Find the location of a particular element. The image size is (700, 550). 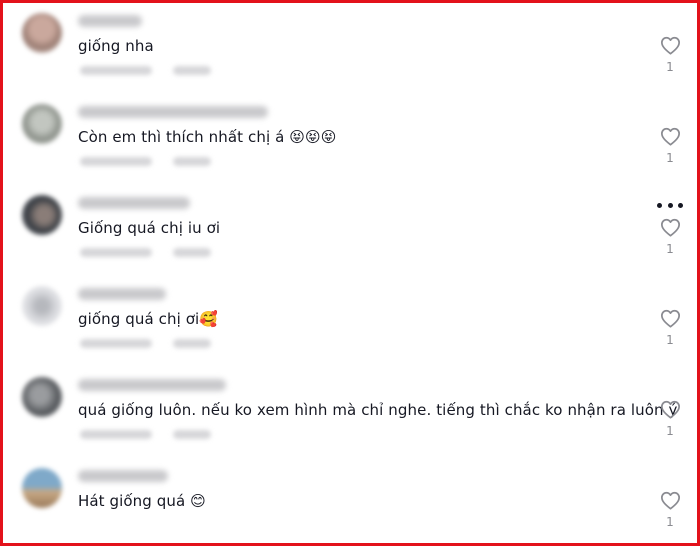

comment-text: Giống quá chị iu ơi is located at coordinates (149, 228).